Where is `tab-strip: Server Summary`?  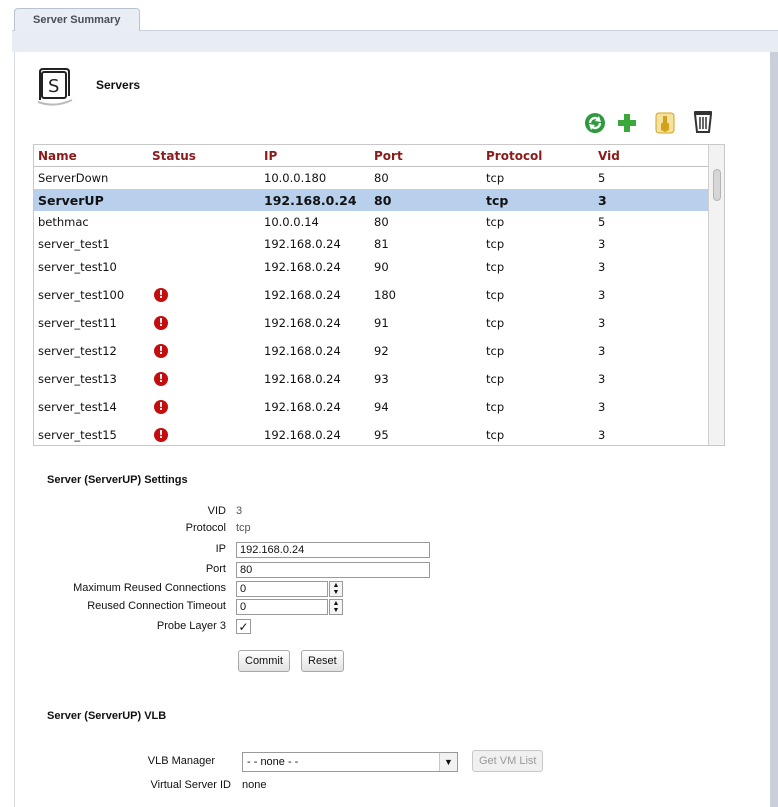 tab-strip: Server Summary is located at coordinates (389, 26).